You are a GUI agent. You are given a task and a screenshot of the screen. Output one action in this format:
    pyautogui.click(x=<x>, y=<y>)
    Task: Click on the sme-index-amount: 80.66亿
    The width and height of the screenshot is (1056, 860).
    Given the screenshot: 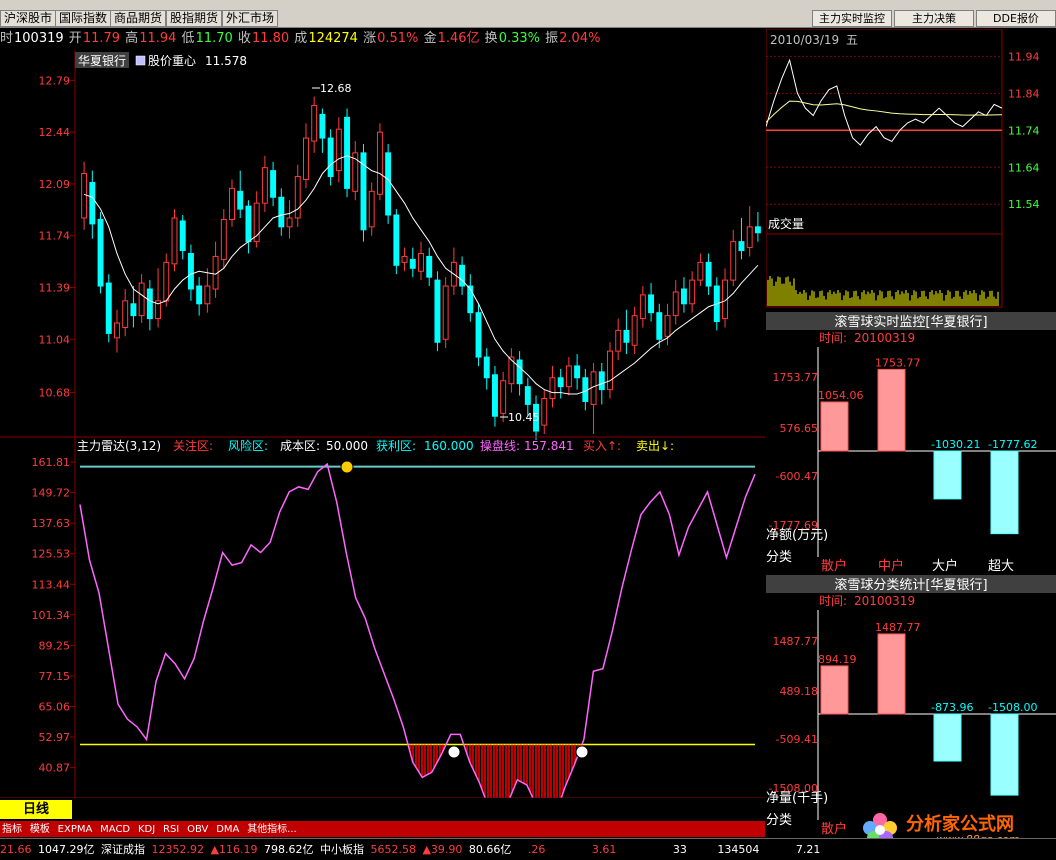 What is the action you would take?
    pyautogui.click(x=490, y=849)
    